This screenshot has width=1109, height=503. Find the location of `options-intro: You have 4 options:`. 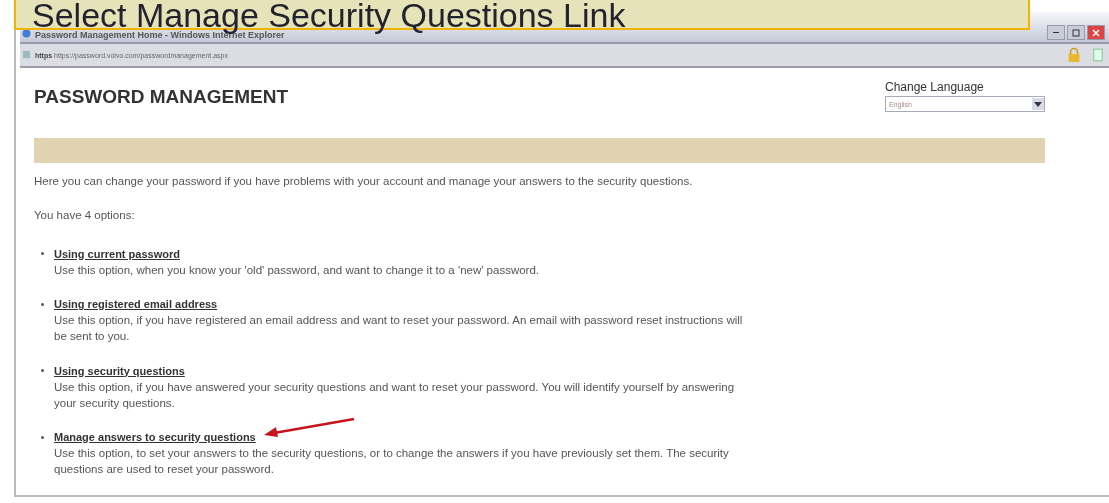

options-intro: You have 4 options: is located at coordinates (85, 215).